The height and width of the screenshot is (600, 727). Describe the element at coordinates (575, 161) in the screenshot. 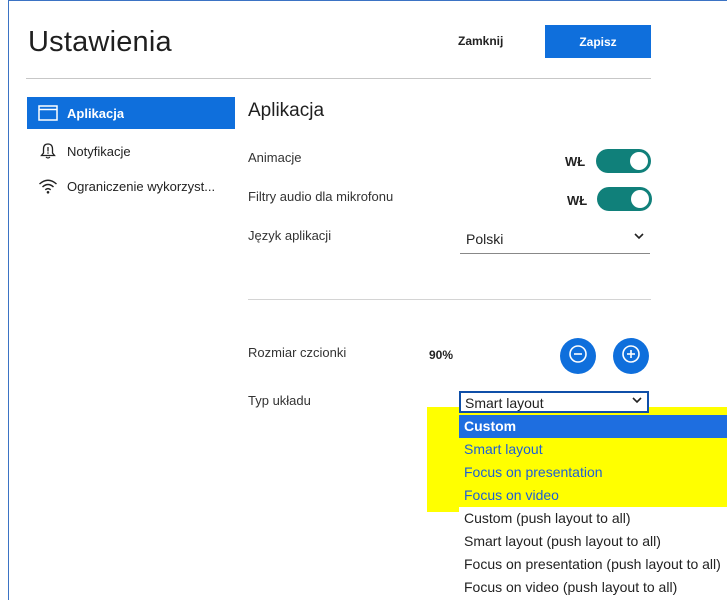

I see `animations-state: WŁ` at that location.